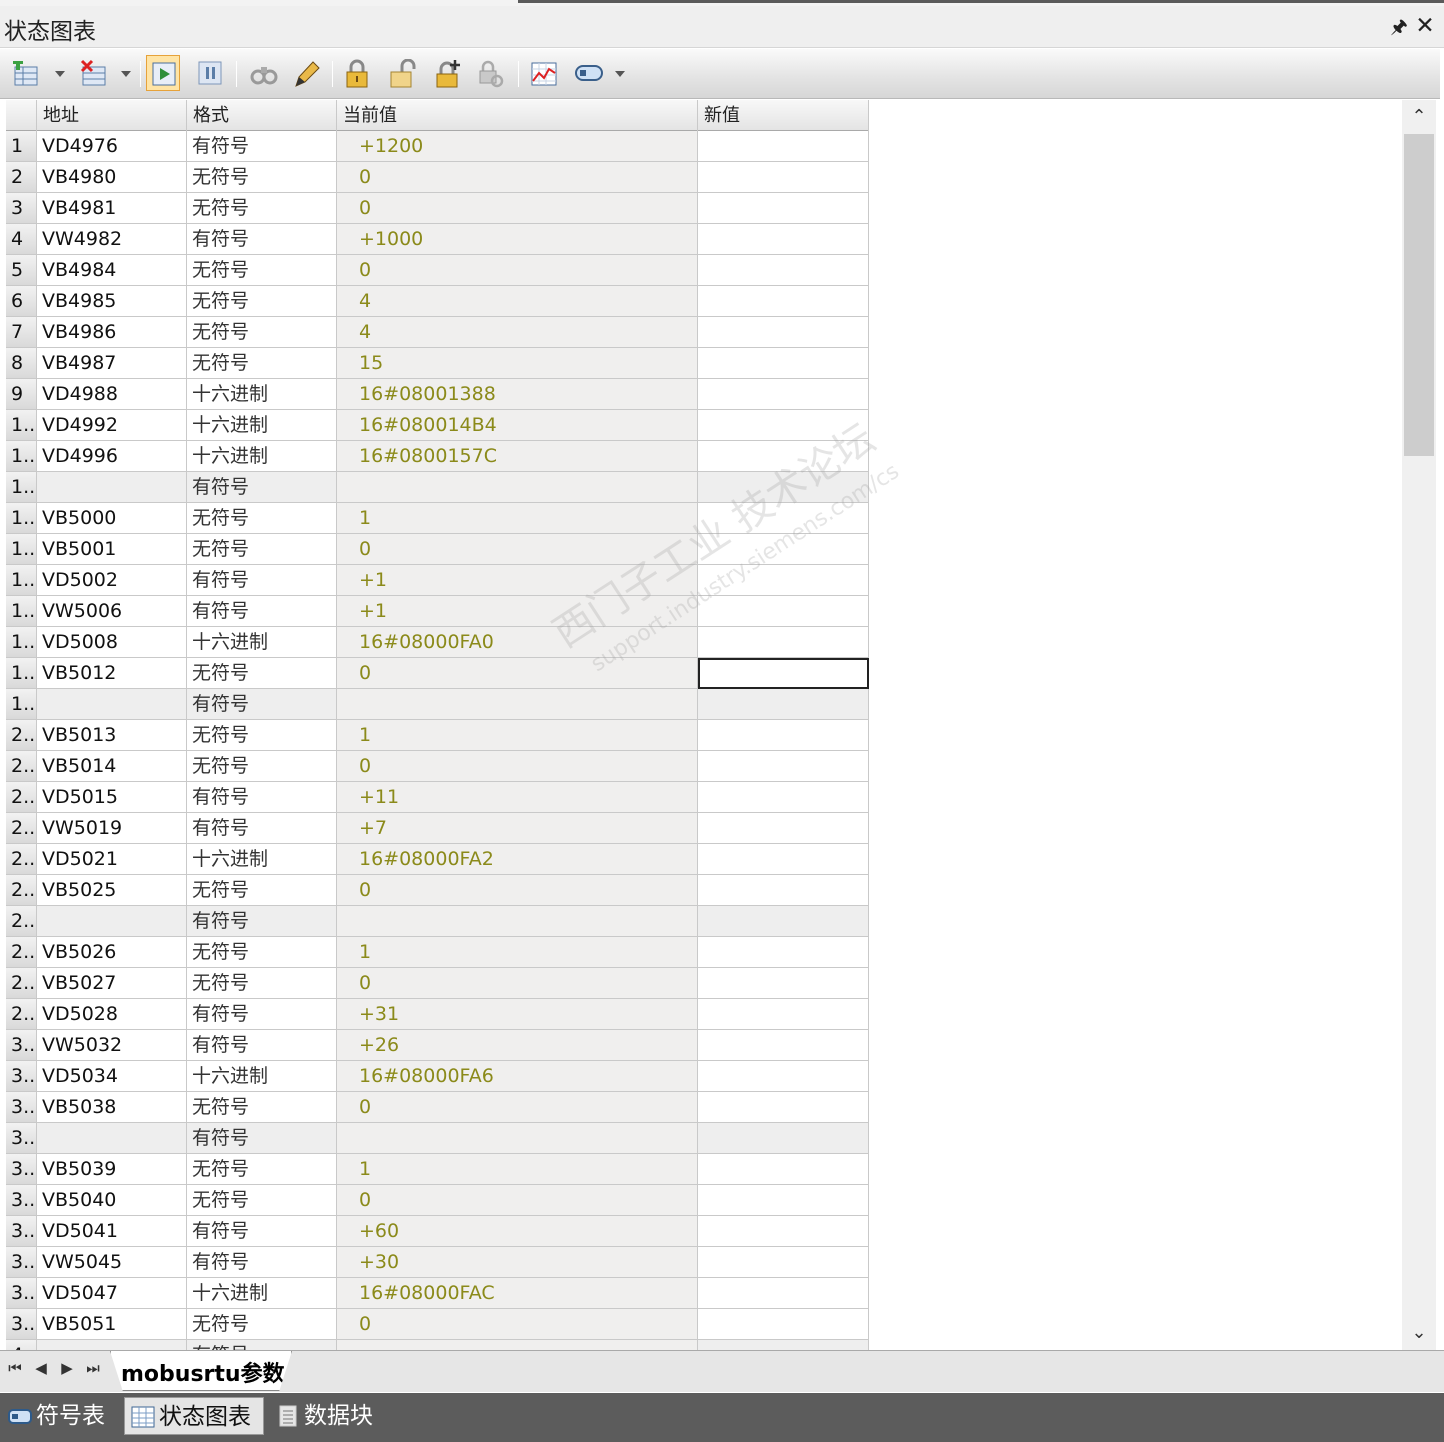  What do you see at coordinates (93, 1368) in the screenshot?
I see `last-sheet-icon: ⏭` at bounding box center [93, 1368].